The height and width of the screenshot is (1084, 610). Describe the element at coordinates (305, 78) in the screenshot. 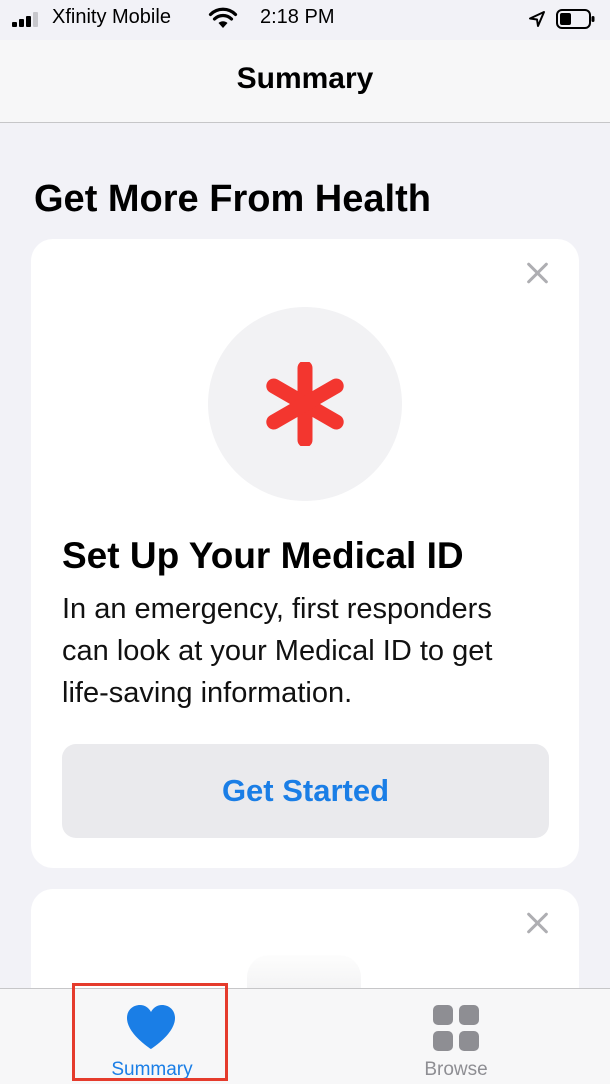

I see `nav-title: Summary` at that location.